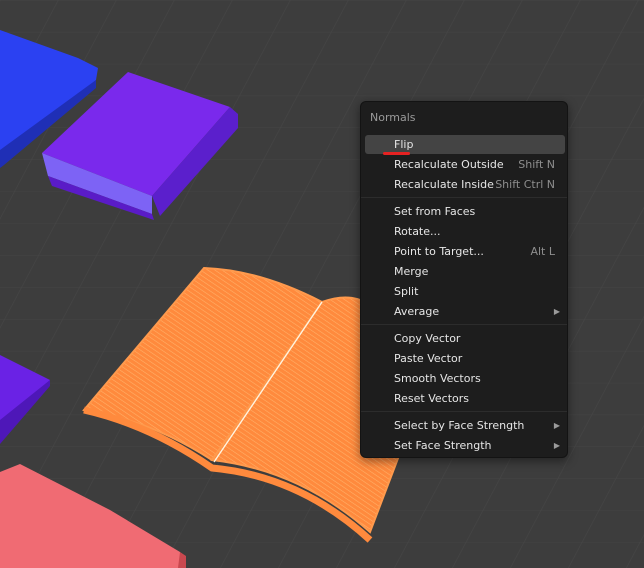 The width and height of the screenshot is (644, 568). Describe the element at coordinates (449, 164) in the screenshot. I see `menu-item-label: Recalculate Outside` at that location.